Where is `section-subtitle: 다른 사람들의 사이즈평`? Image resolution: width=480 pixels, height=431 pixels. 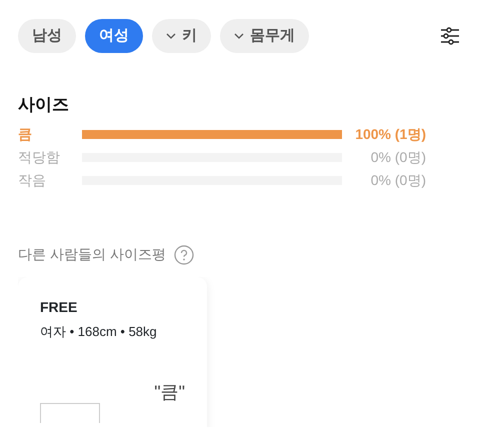 section-subtitle: 다른 사람들의 사이즈평 is located at coordinates (92, 254).